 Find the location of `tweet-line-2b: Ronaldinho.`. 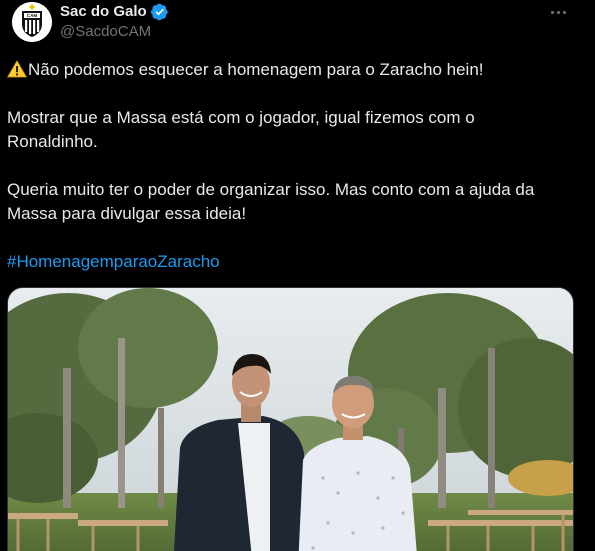

tweet-line-2b: Ronaldinho. is located at coordinates (52, 141).